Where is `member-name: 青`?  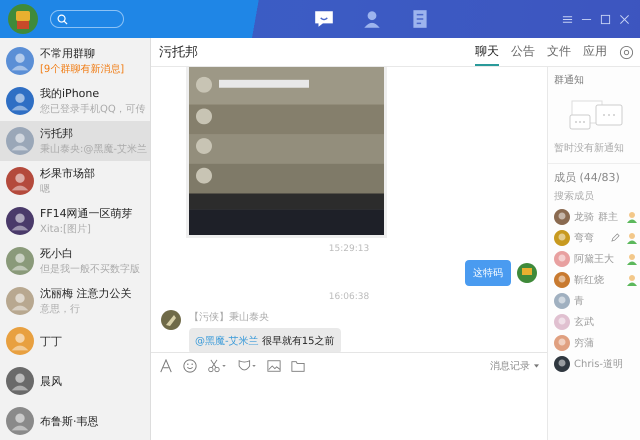
member-name: 青 is located at coordinates (579, 301).